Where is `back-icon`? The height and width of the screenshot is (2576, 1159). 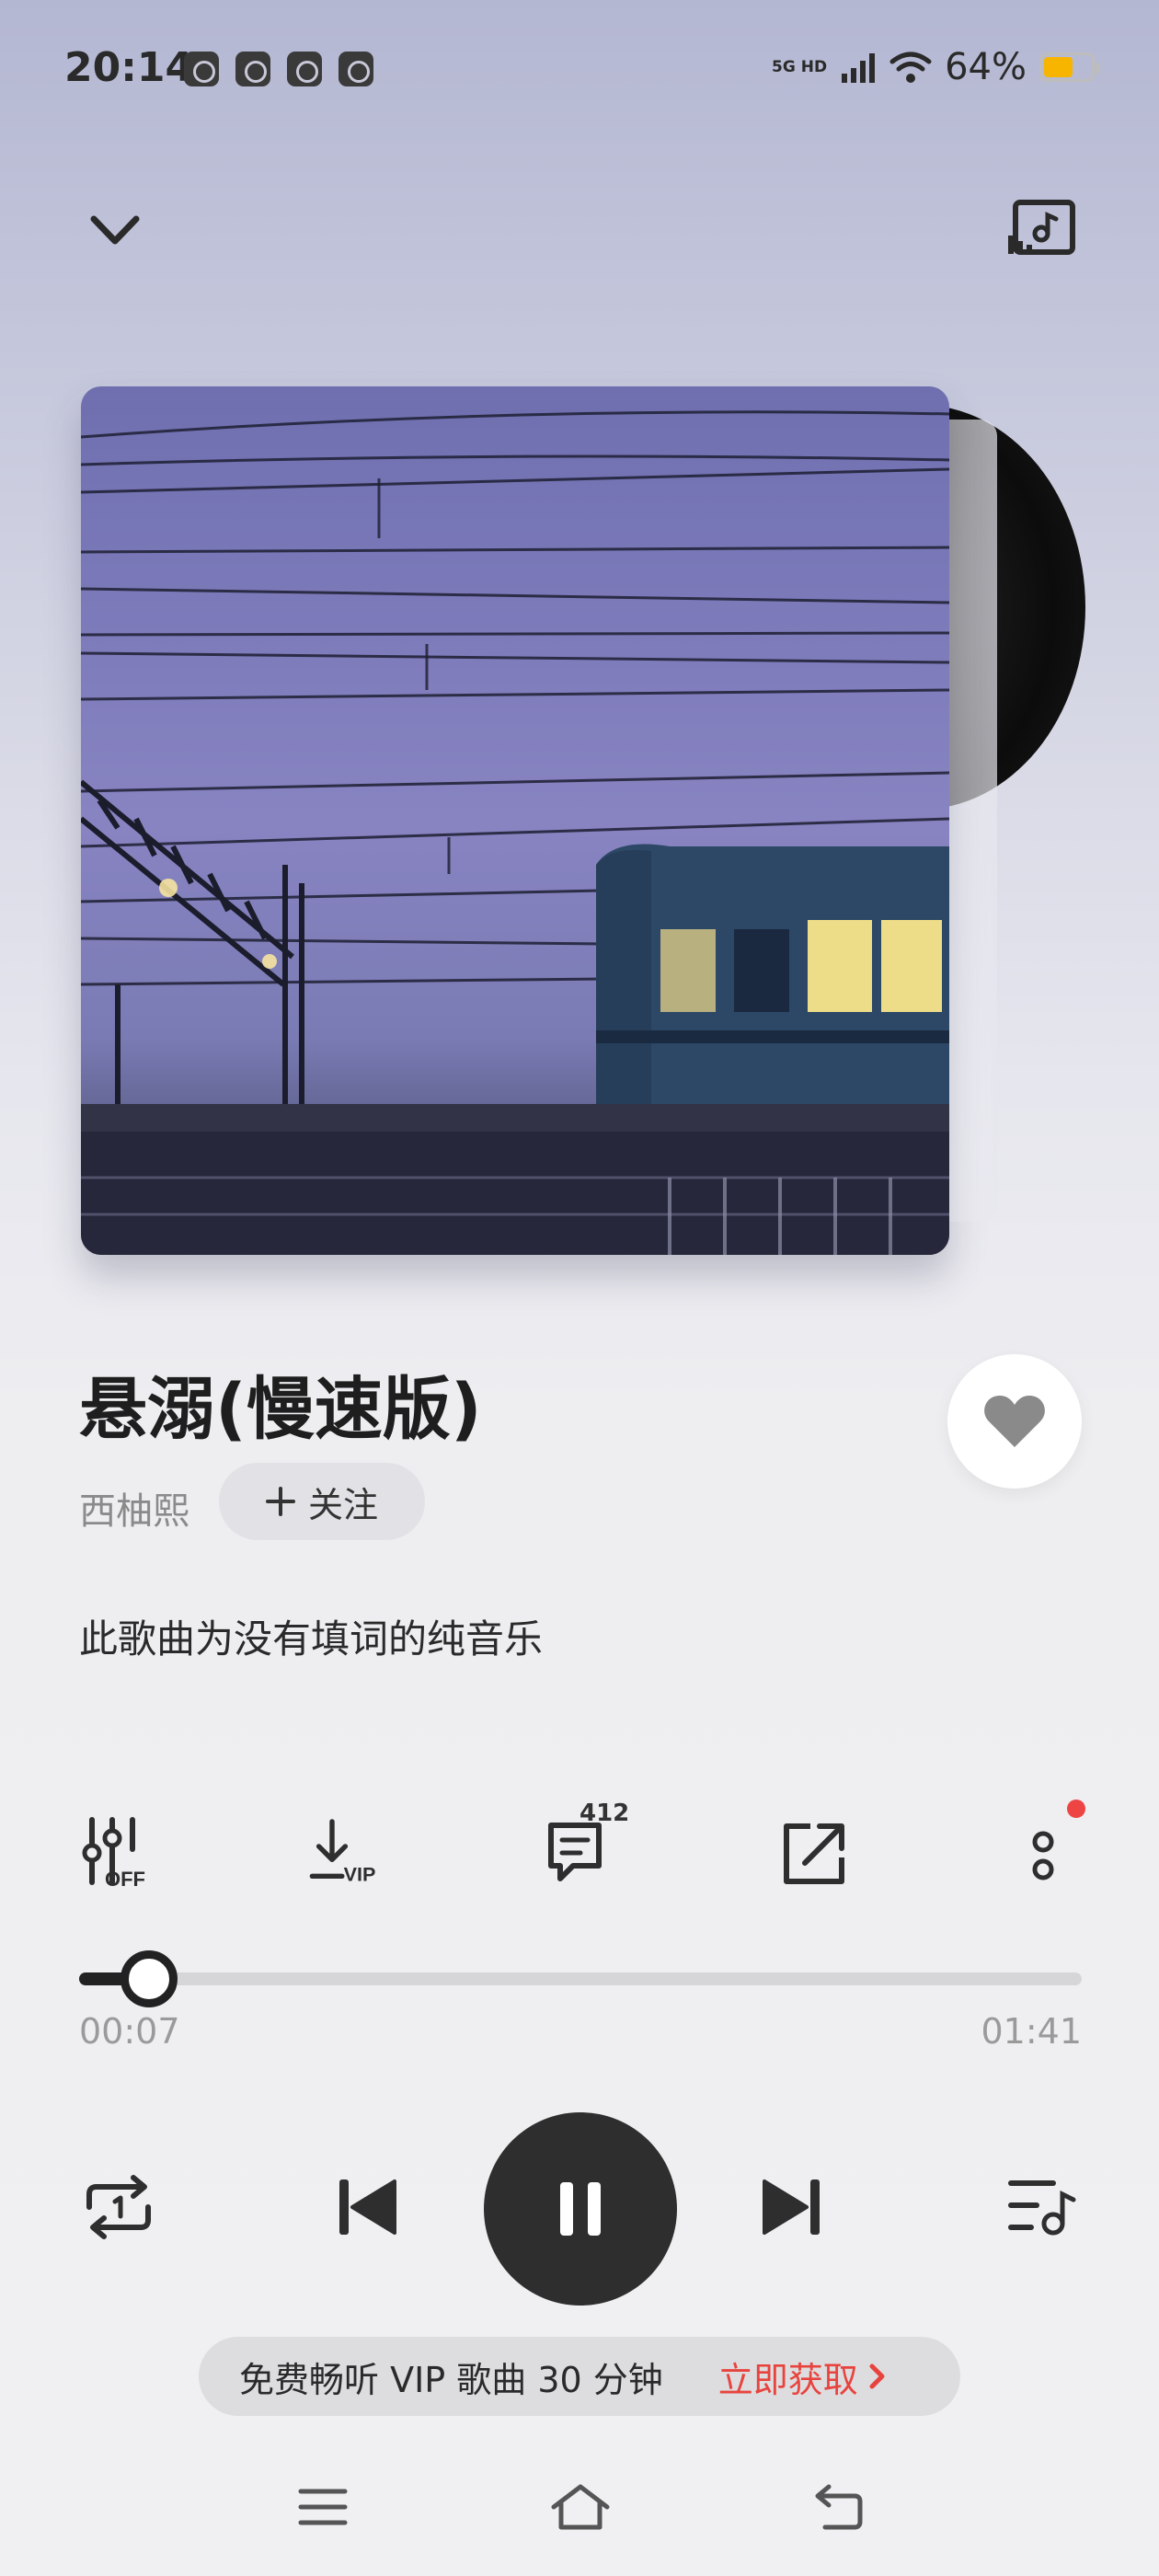 back-icon is located at coordinates (839, 2507).